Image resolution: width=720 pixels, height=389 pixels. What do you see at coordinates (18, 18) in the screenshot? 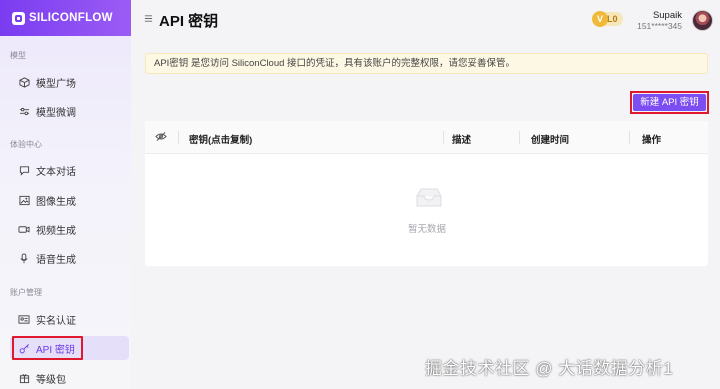
I see `logo-icon` at bounding box center [18, 18].